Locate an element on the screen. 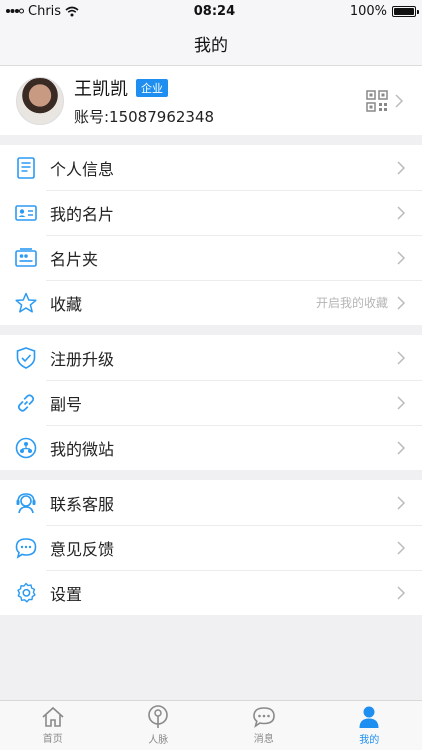  menu-item-sub-account: 副号 is located at coordinates (211, 402).